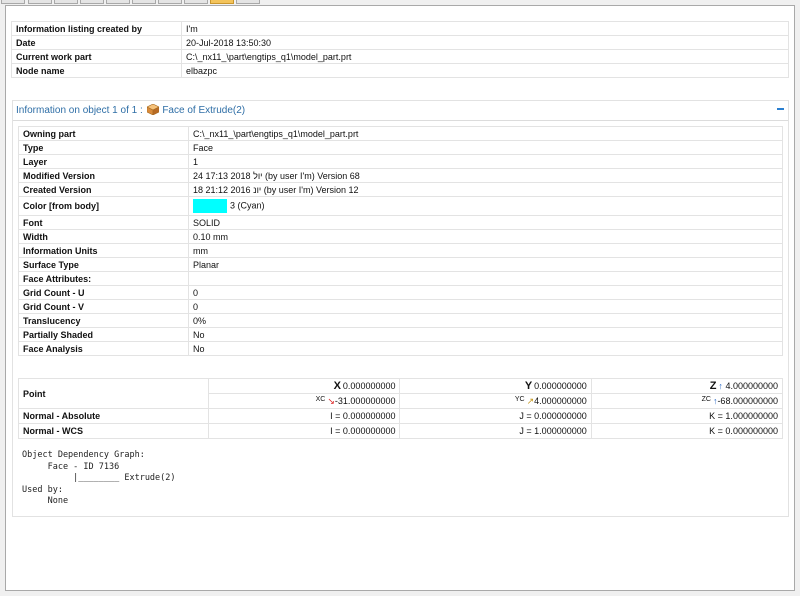 Image resolution: width=800 pixels, height=596 pixels. What do you see at coordinates (400, 292) in the screenshot?
I see `table-row: Grid Count - U0` at bounding box center [400, 292].